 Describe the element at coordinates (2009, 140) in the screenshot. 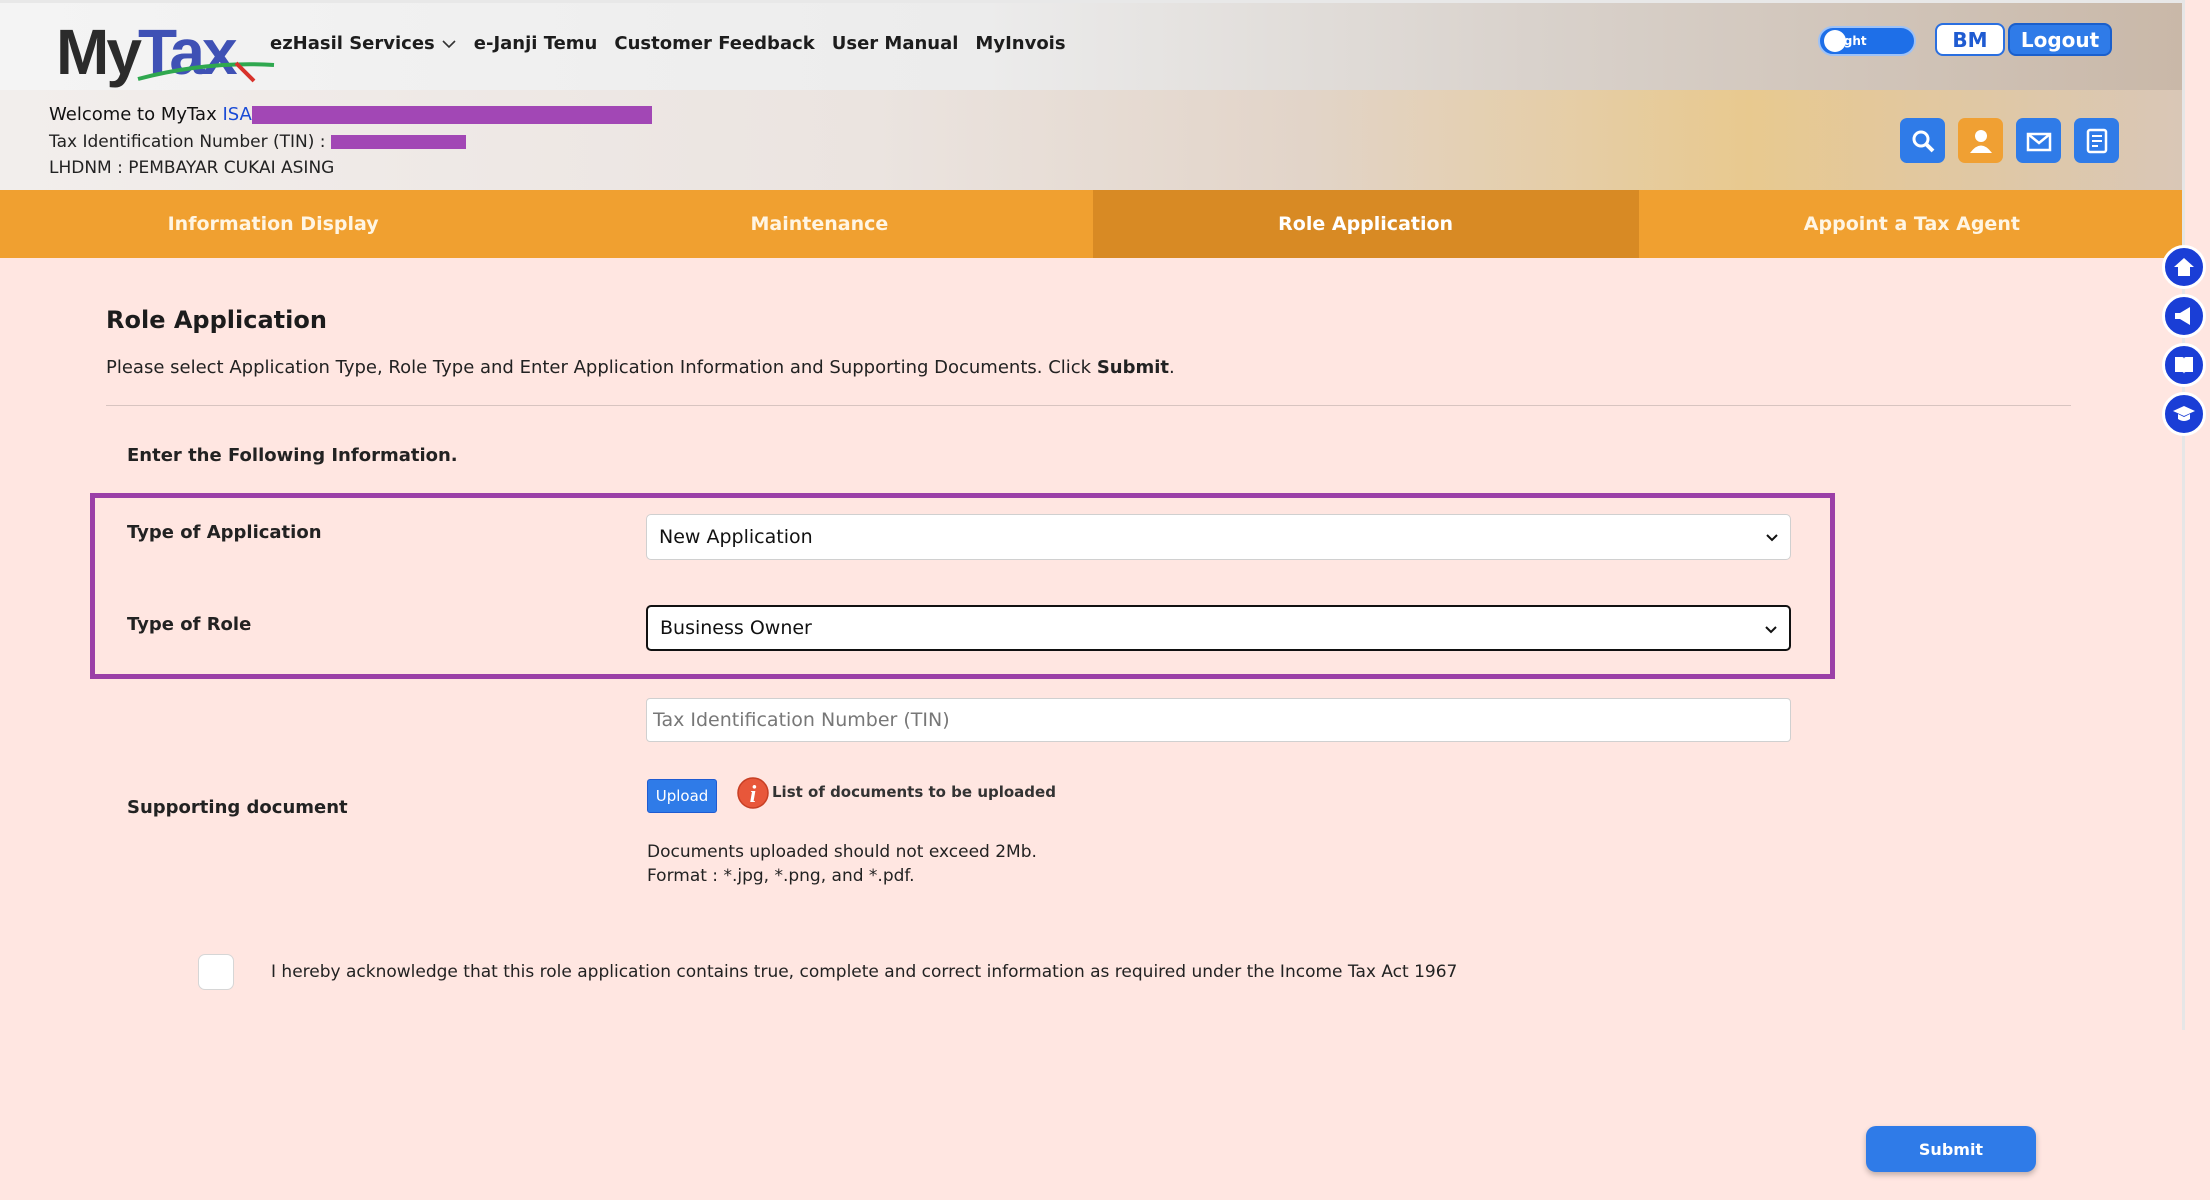

I see `quick-icons` at that location.